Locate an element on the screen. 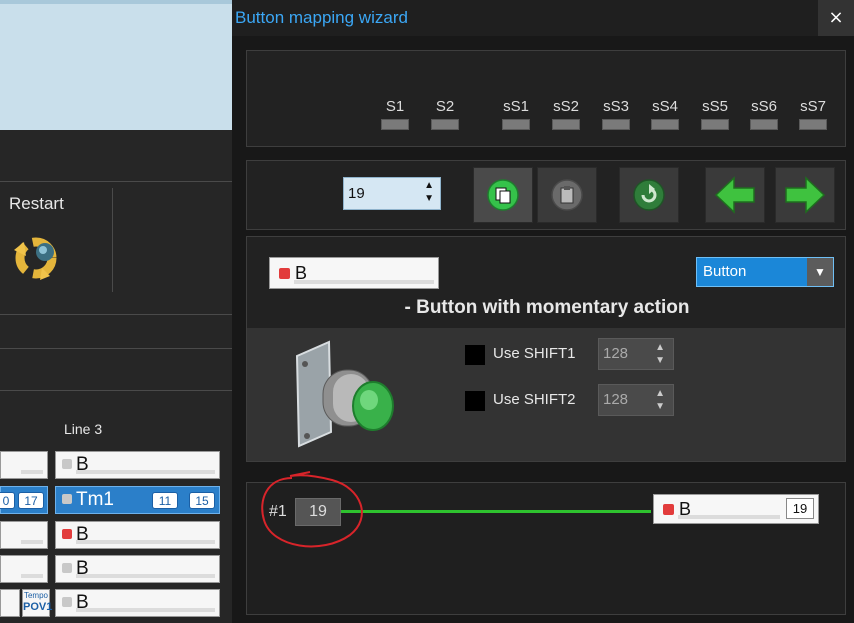 This screenshot has height=623, width=854. mapping-target-number: 19 is located at coordinates (800, 508).